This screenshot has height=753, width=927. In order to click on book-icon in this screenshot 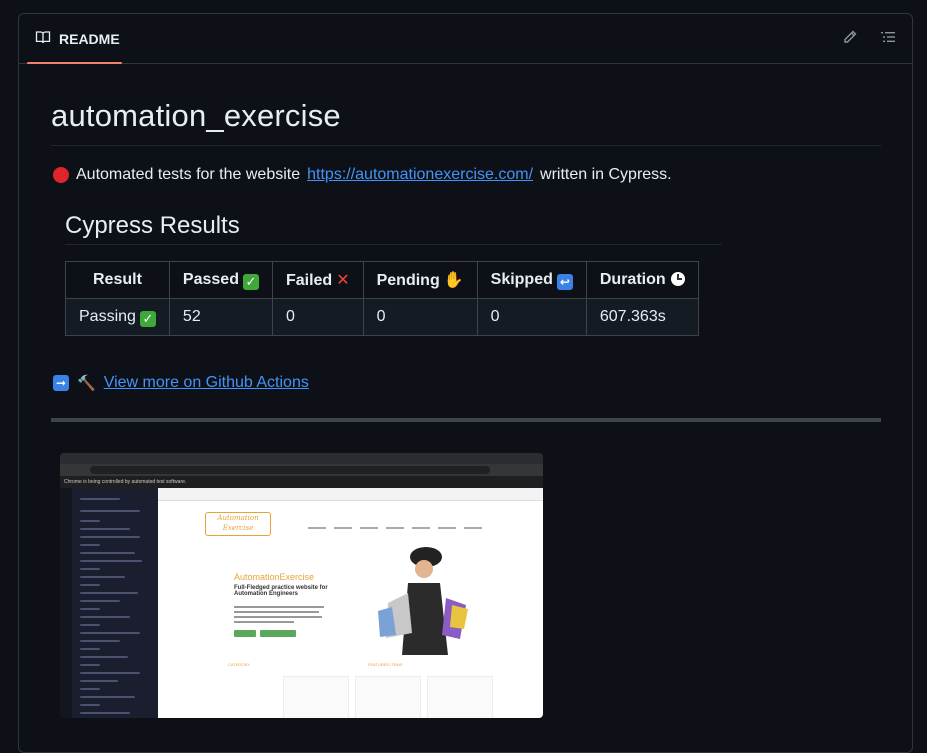, I will do `click(43, 38)`.